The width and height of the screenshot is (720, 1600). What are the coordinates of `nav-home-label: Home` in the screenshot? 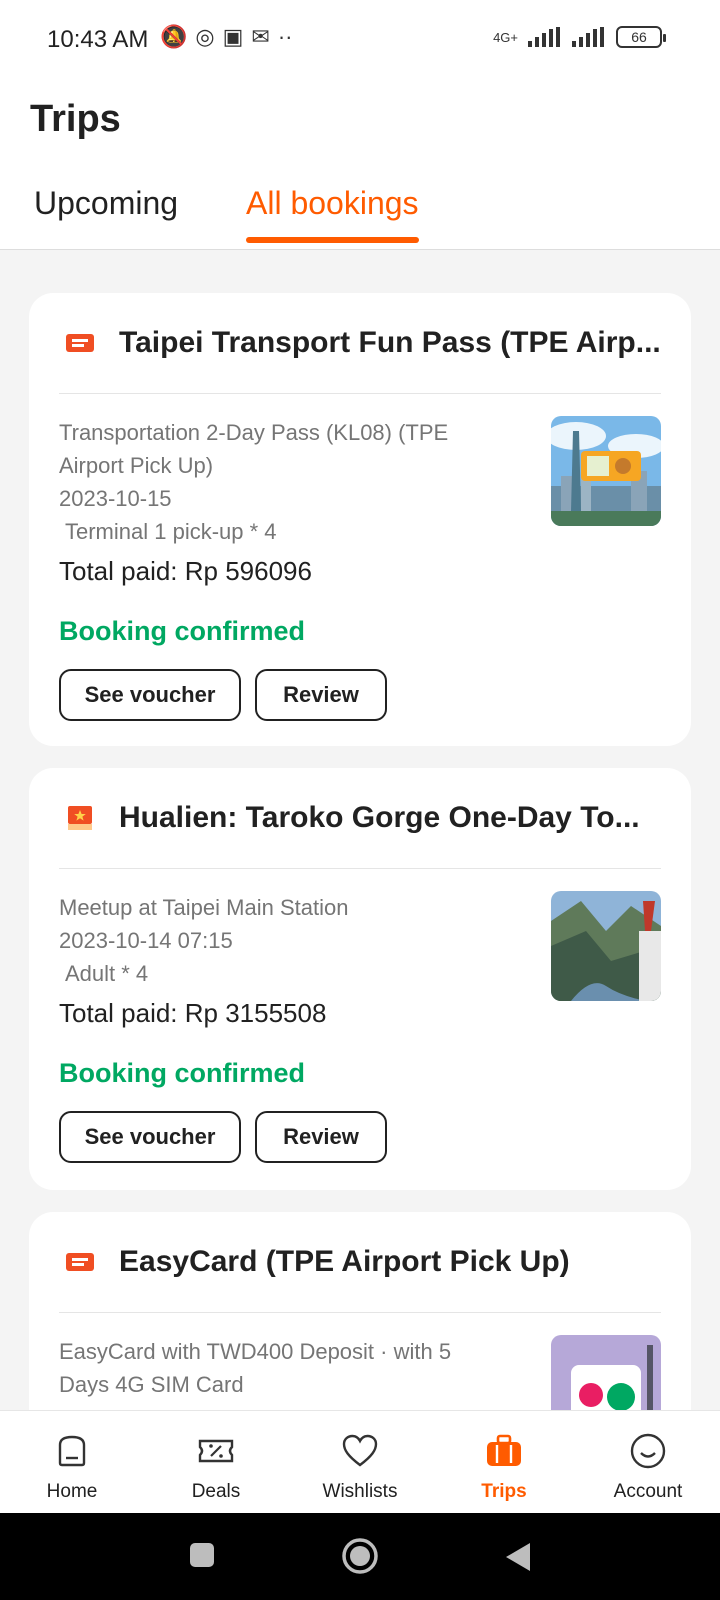 It's located at (72, 1491).